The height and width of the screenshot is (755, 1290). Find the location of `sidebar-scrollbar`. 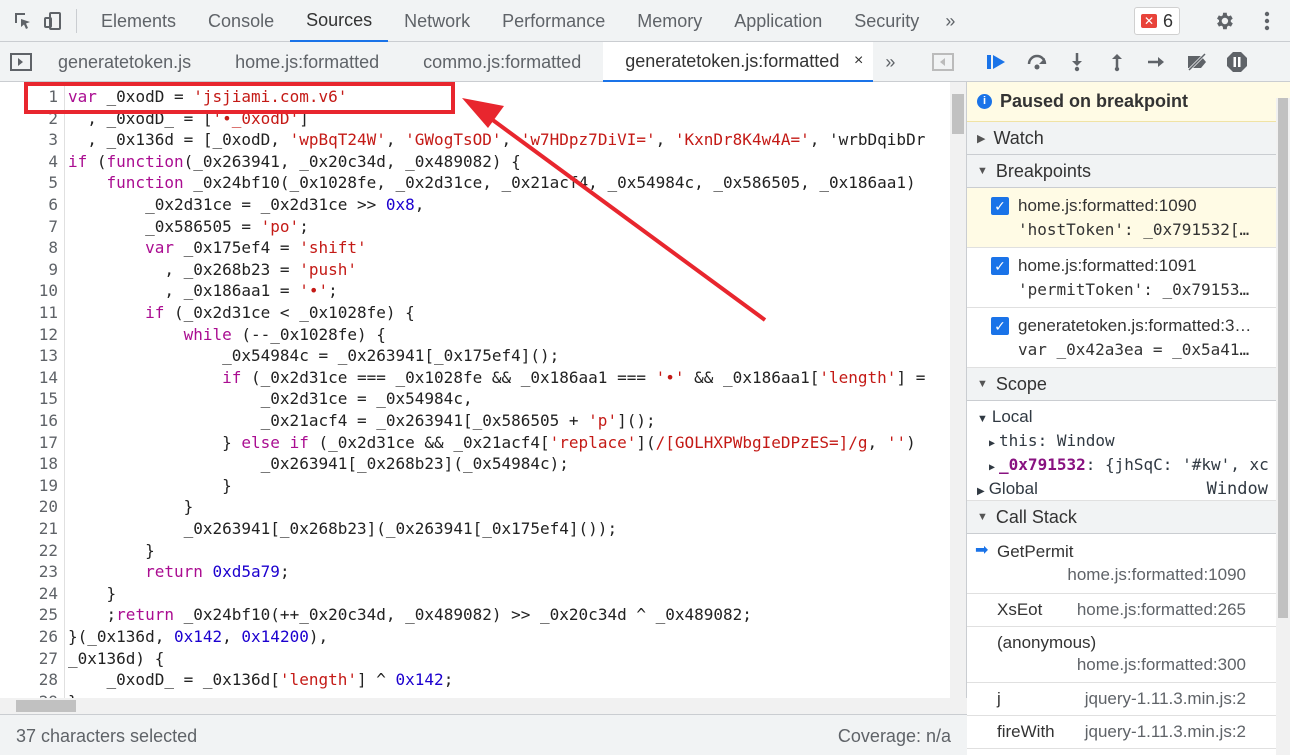

sidebar-scrollbar is located at coordinates (1283, 426).